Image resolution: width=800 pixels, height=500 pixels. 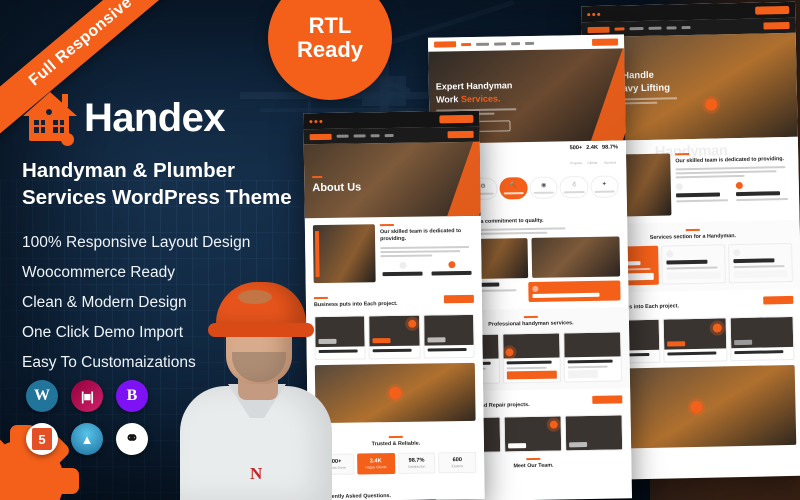 What do you see at coordinates (544, 187) in the screenshot?
I see `service-icon-item: ◉` at bounding box center [544, 187].